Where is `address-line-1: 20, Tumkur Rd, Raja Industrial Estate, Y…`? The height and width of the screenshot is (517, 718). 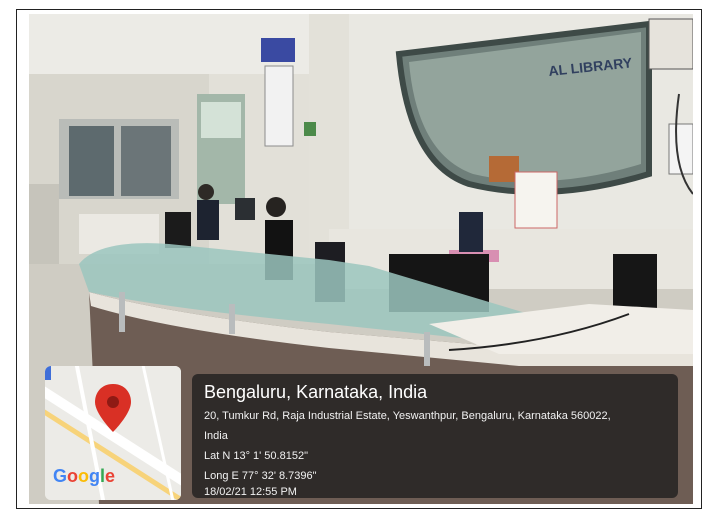
address-line-1: 20, Tumkur Rd, Raja Industrial Estate, Y… is located at coordinates (407, 416).